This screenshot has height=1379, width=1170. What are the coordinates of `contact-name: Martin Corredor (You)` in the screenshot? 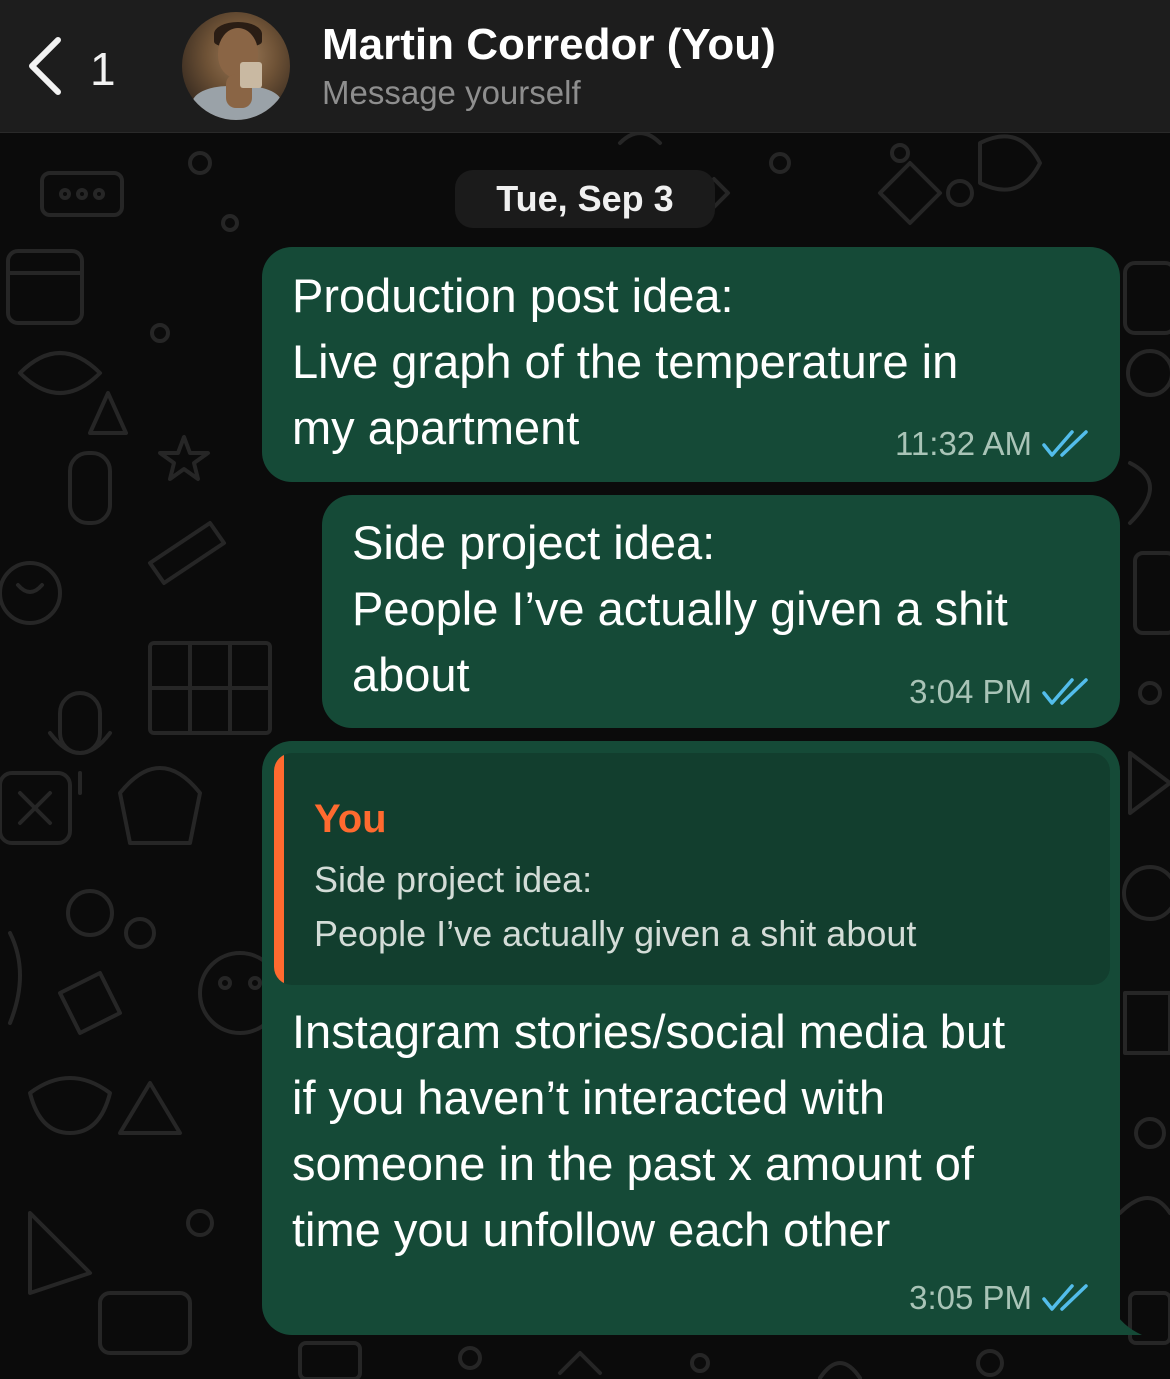 It's located at (549, 45).